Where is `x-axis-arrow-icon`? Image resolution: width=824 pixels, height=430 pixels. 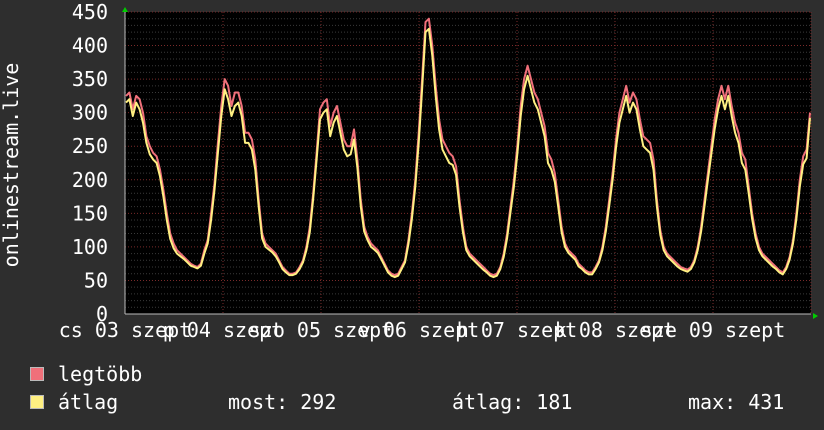 x-axis-arrow-icon is located at coordinates (815, 316).